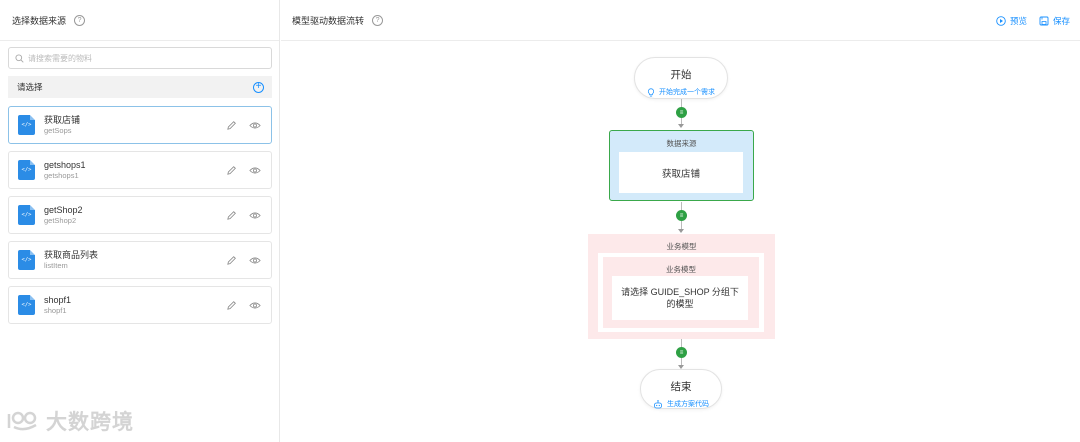 The height and width of the screenshot is (442, 1080). What do you see at coordinates (680, 20) in the screenshot?
I see `flow-header: 模型驱动数据流转 ? 预览 保存` at bounding box center [680, 20].